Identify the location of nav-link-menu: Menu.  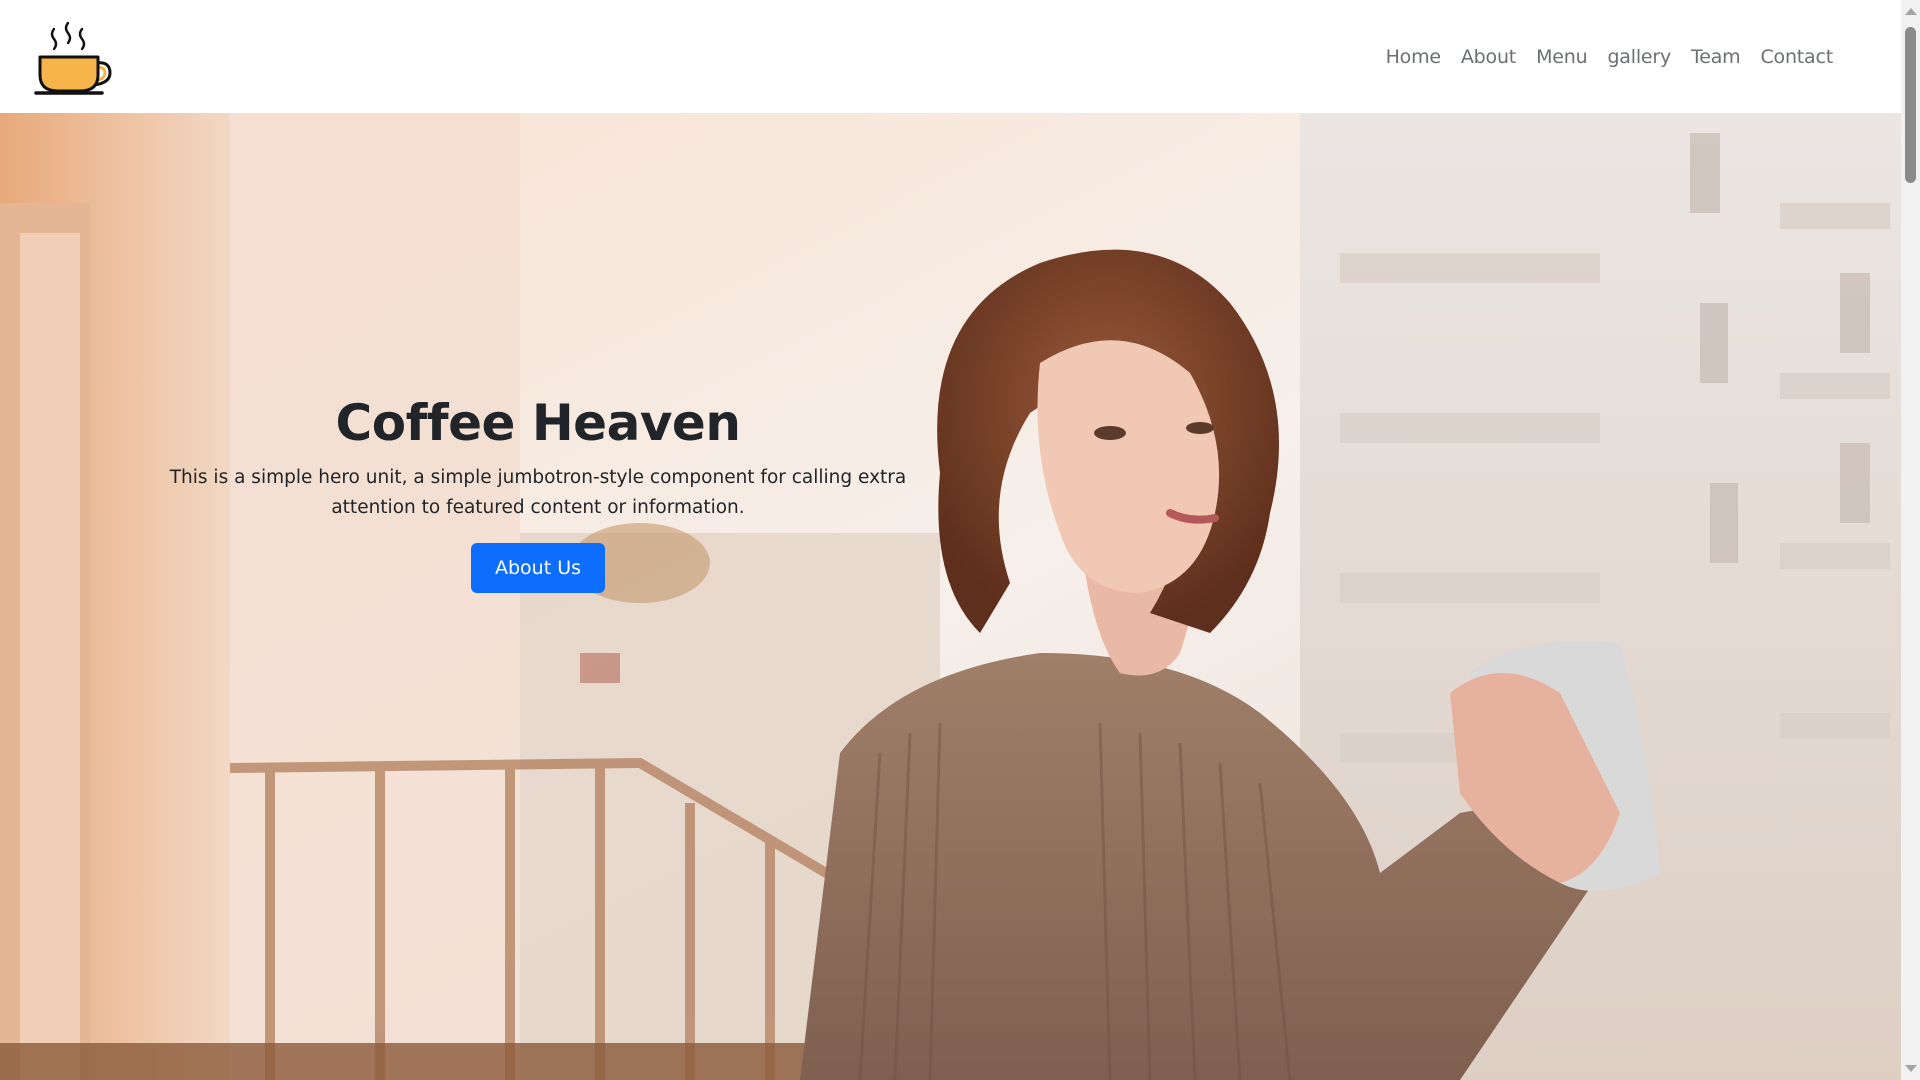
(1562, 57).